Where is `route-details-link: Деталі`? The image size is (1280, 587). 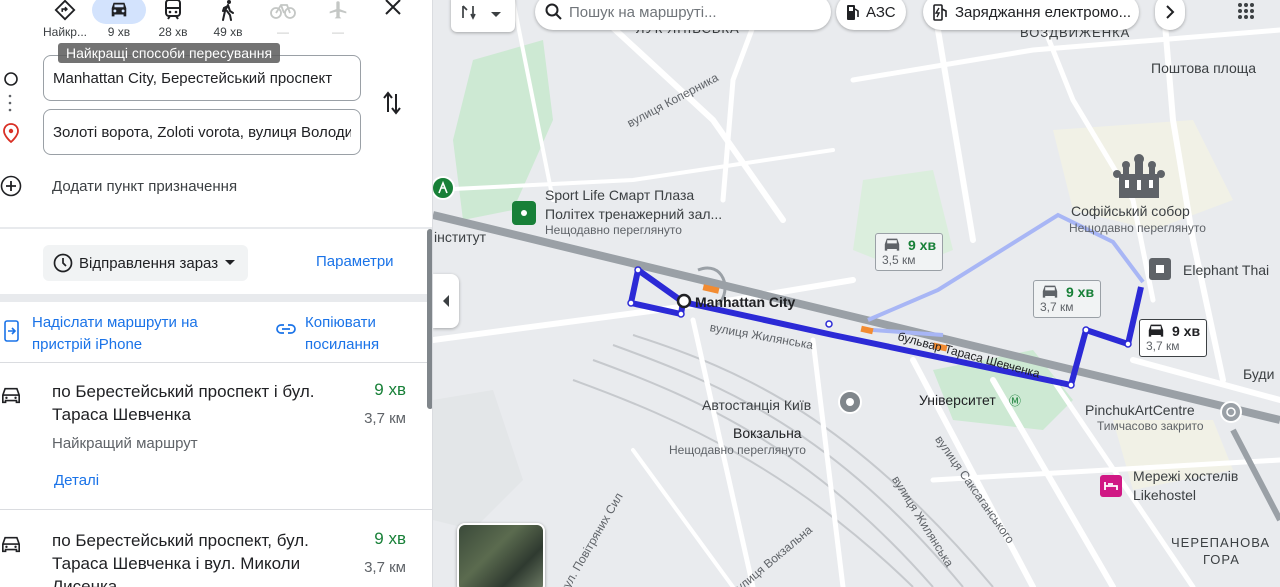 route-details-link: Деталі is located at coordinates (76, 480).